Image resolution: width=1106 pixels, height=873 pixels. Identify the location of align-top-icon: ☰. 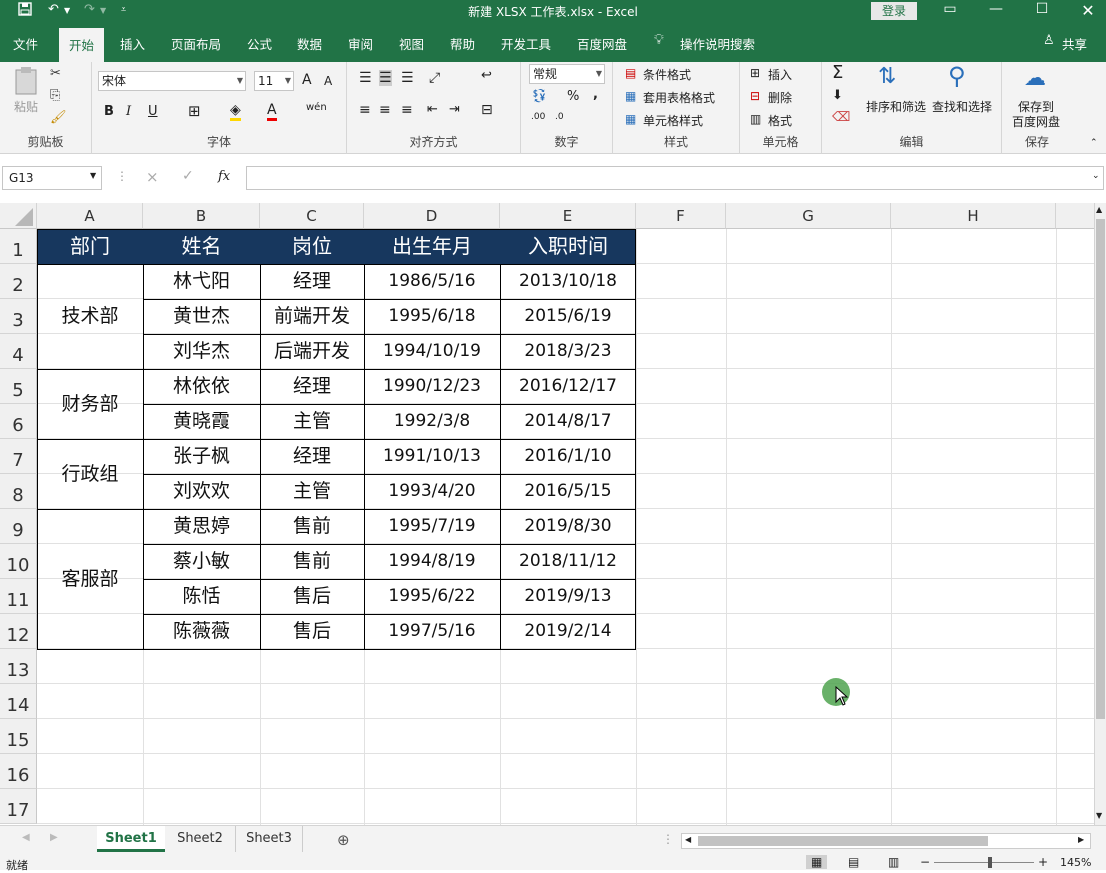
(365, 78).